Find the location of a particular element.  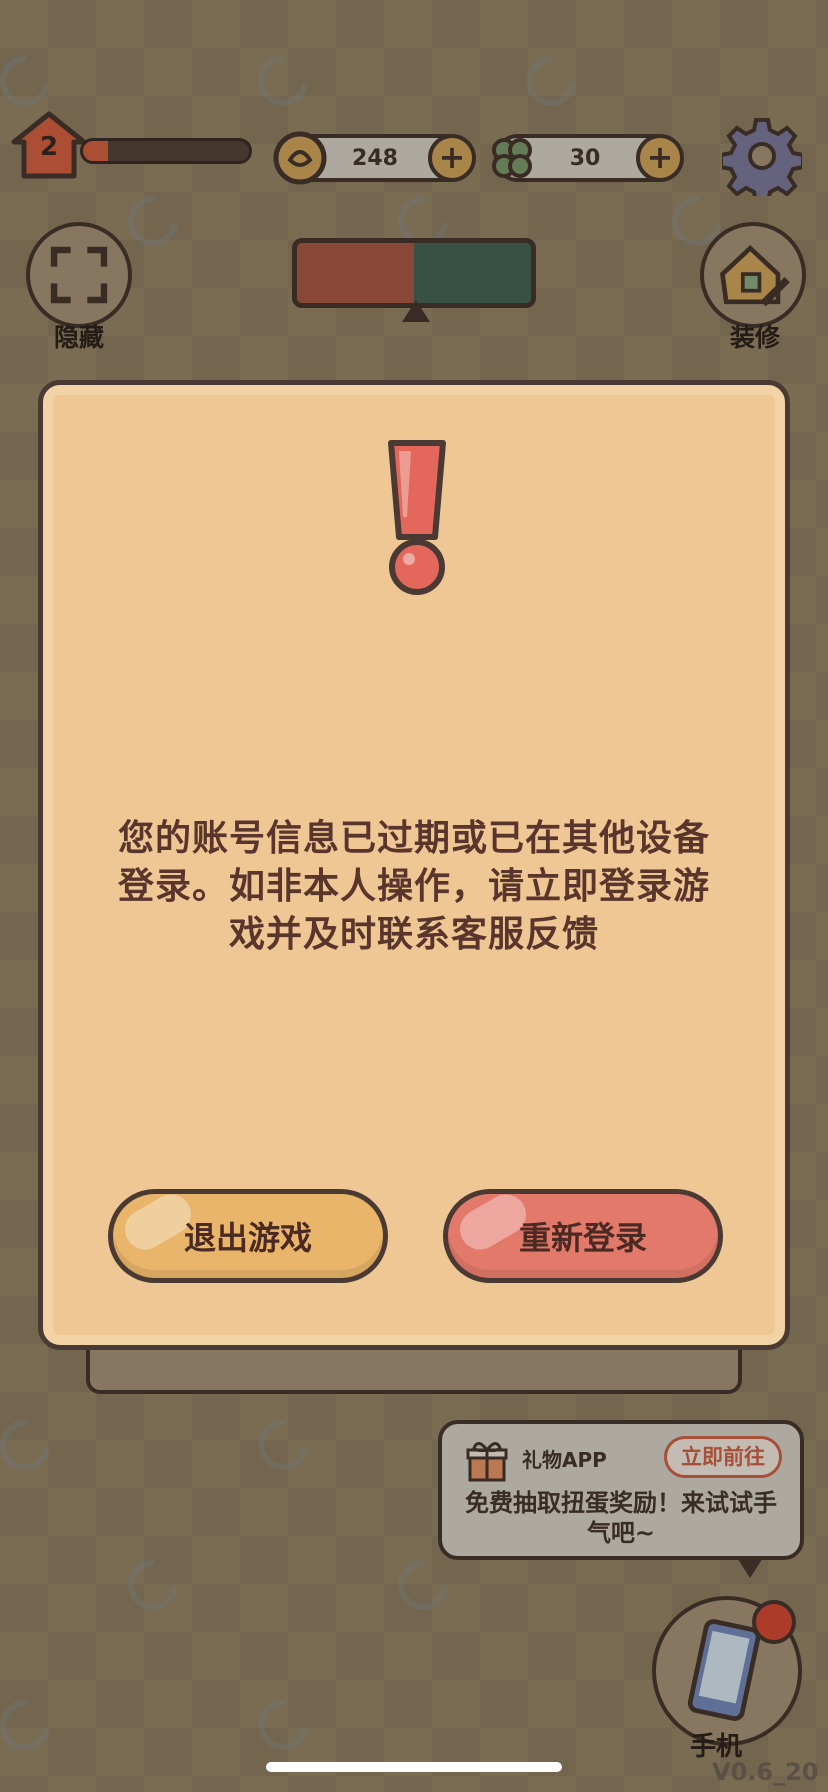

home-indicator is located at coordinates (414, 1767).